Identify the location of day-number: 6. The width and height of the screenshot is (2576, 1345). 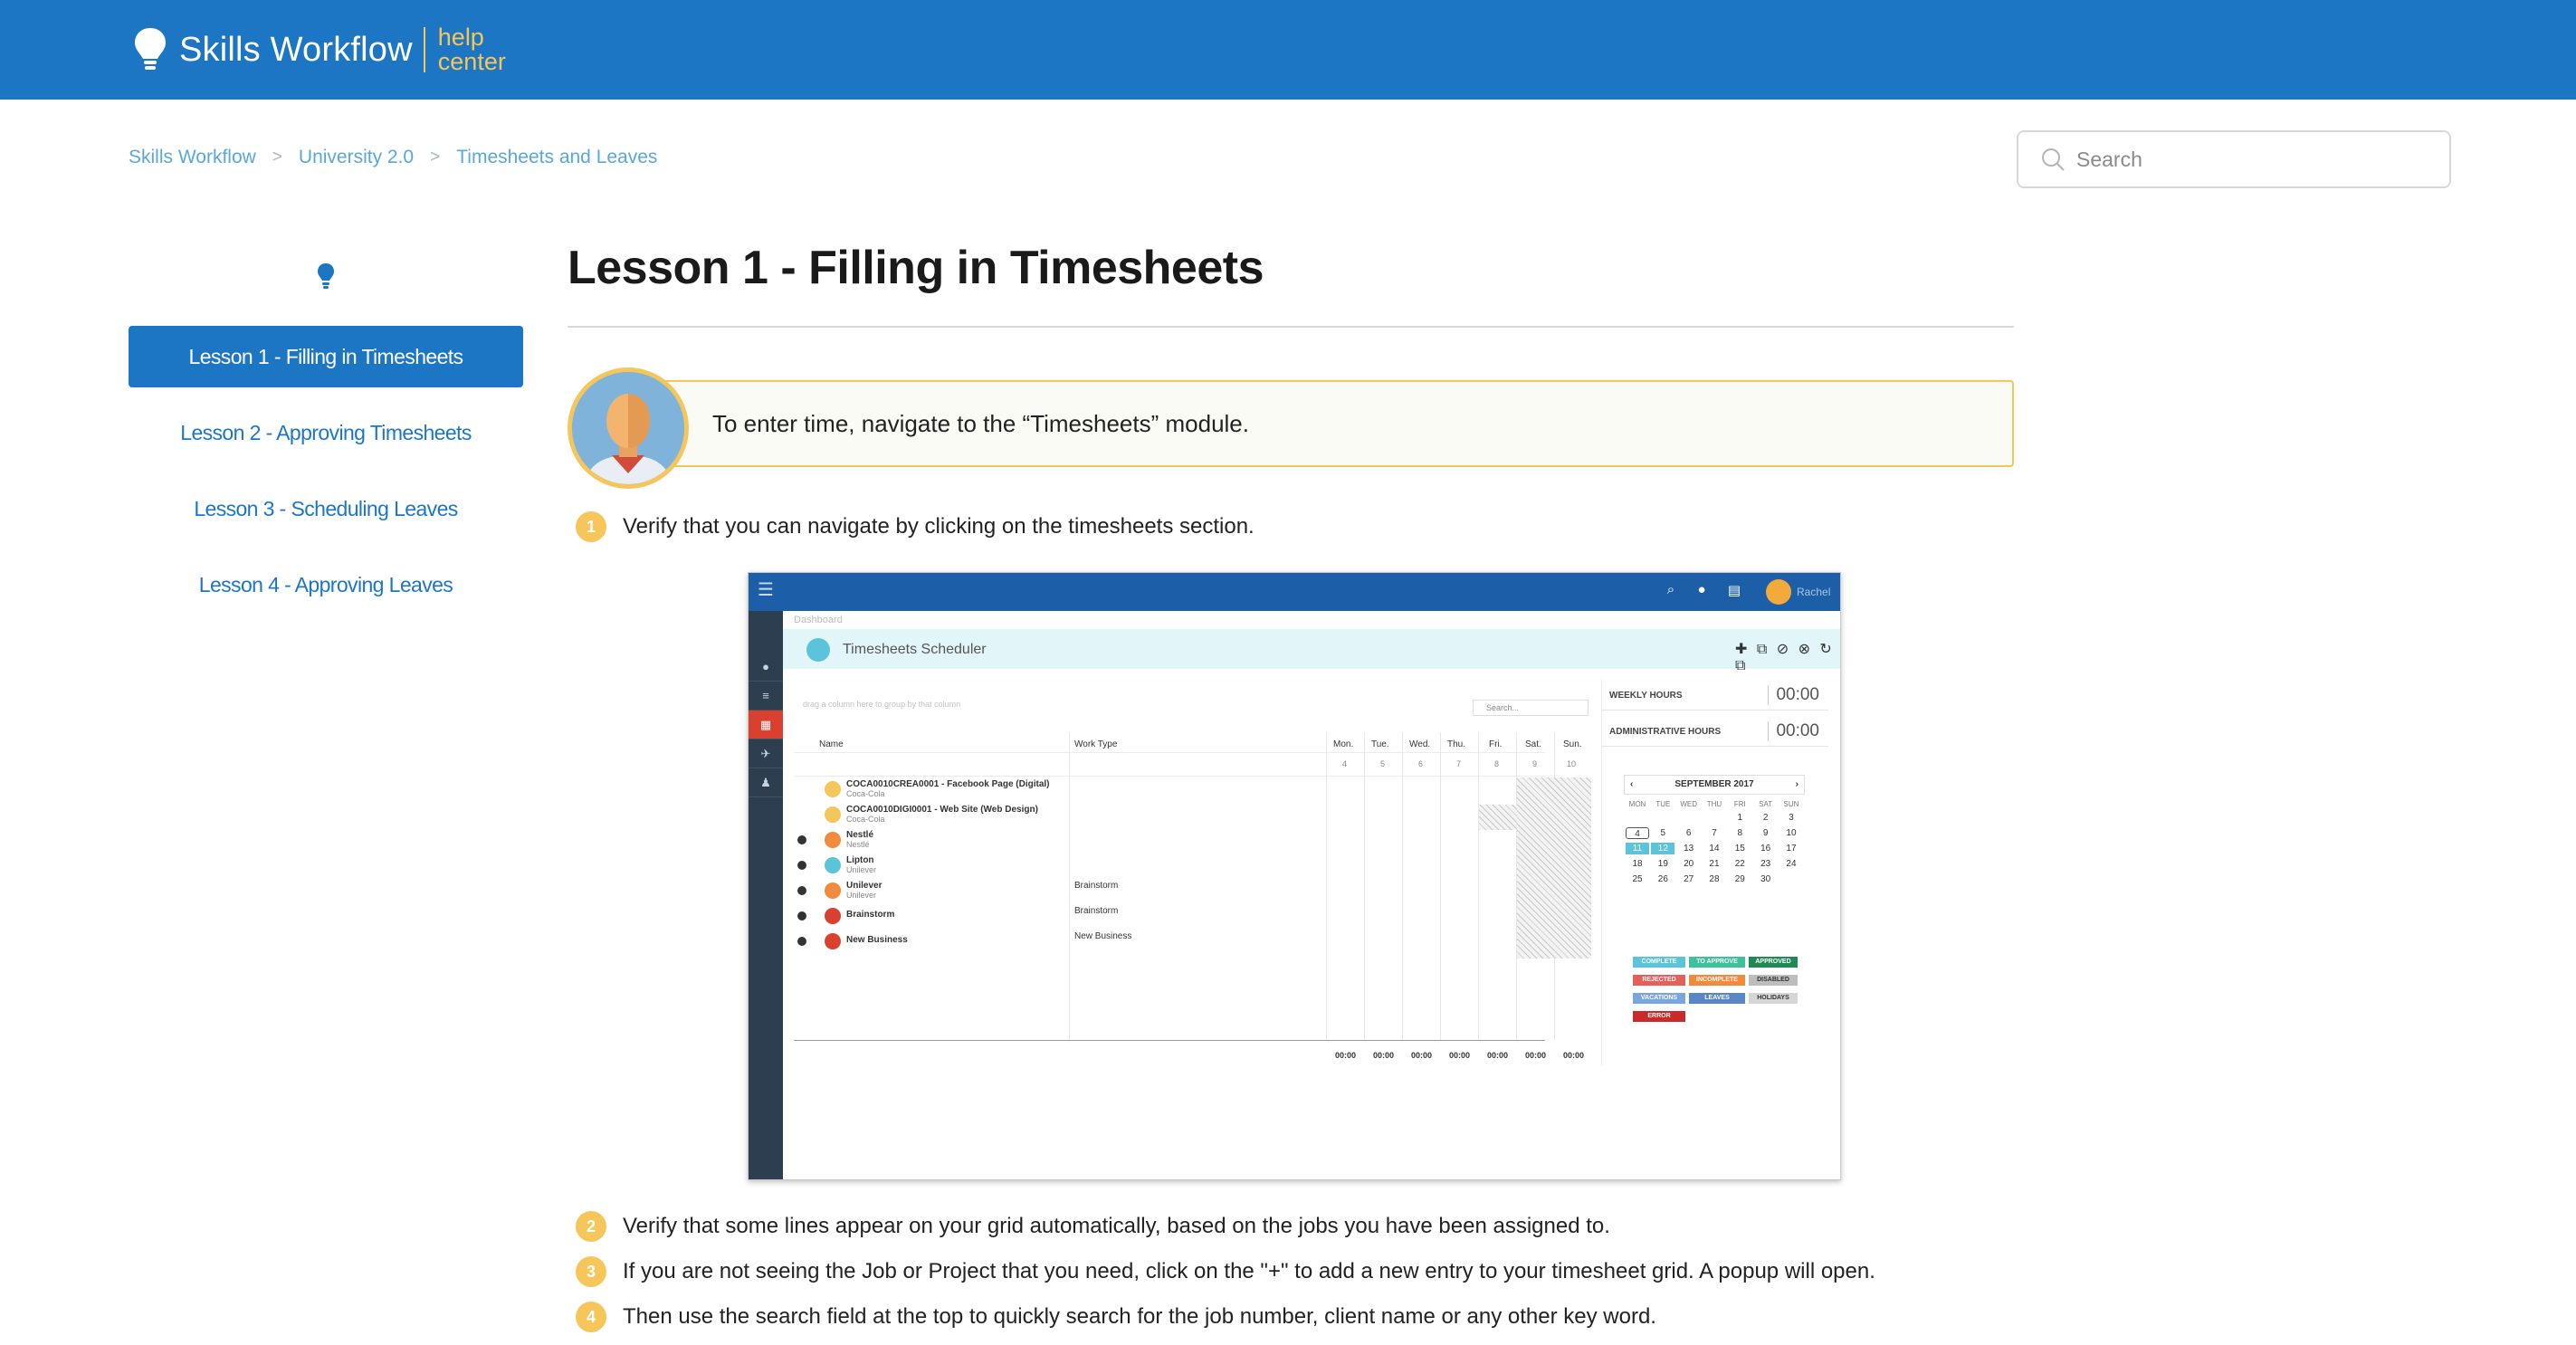
(1421, 763).